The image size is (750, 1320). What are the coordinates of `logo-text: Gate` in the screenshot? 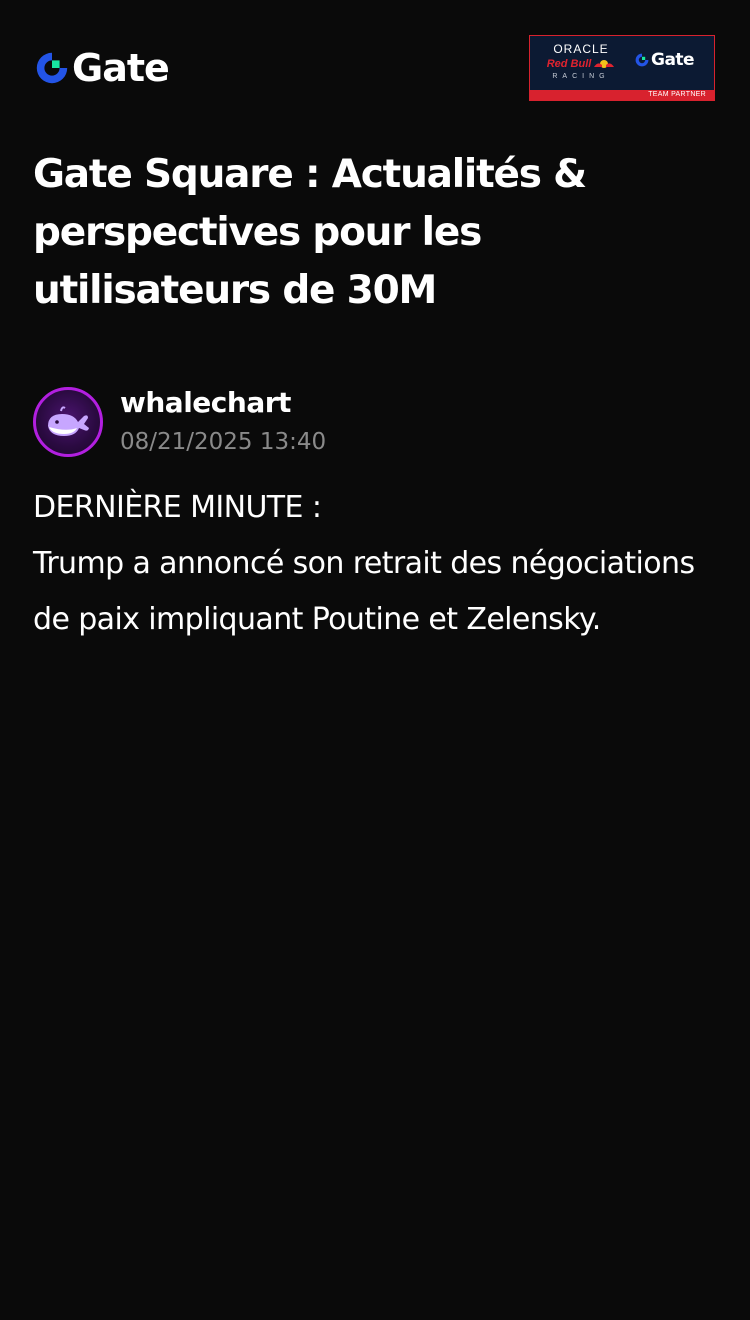 It's located at (121, 68).